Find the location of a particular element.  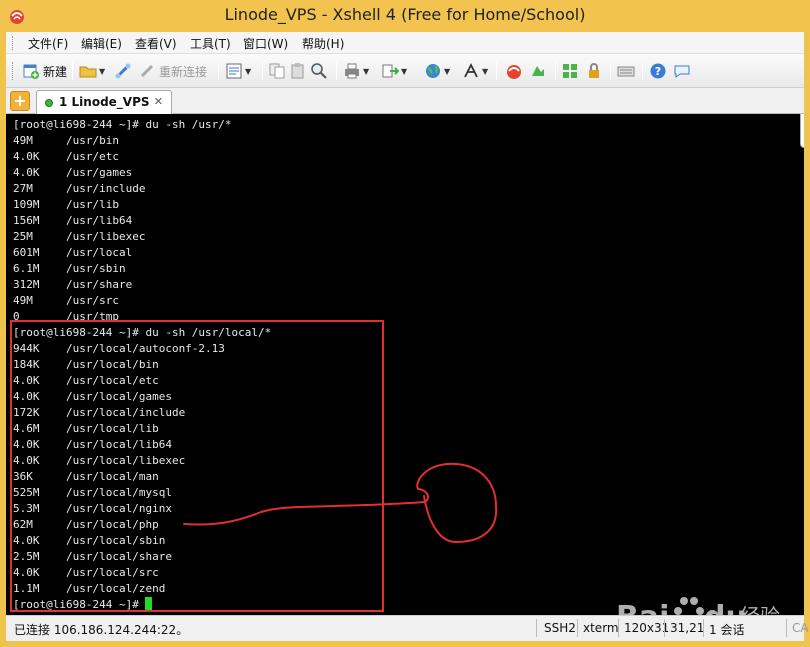

layout-button is located at coordinates (570, 71).